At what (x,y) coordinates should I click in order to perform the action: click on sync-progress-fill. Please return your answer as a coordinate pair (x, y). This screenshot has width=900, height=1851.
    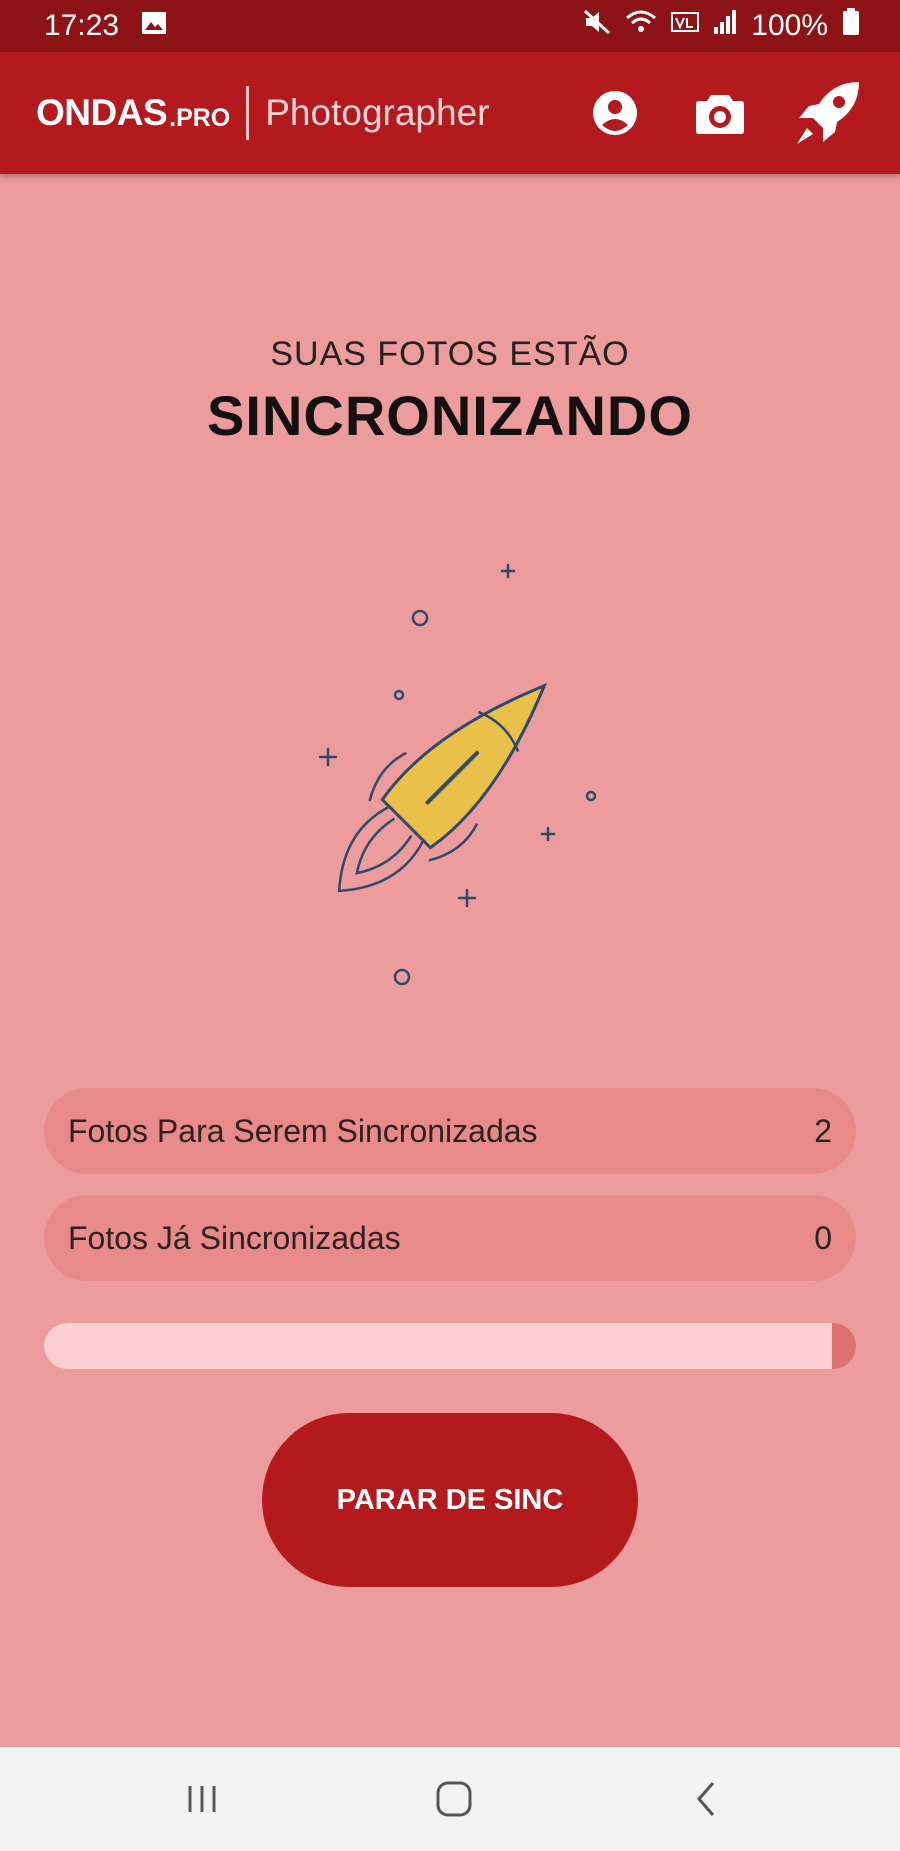
    Looking at the image, I should click on (438, 1346).